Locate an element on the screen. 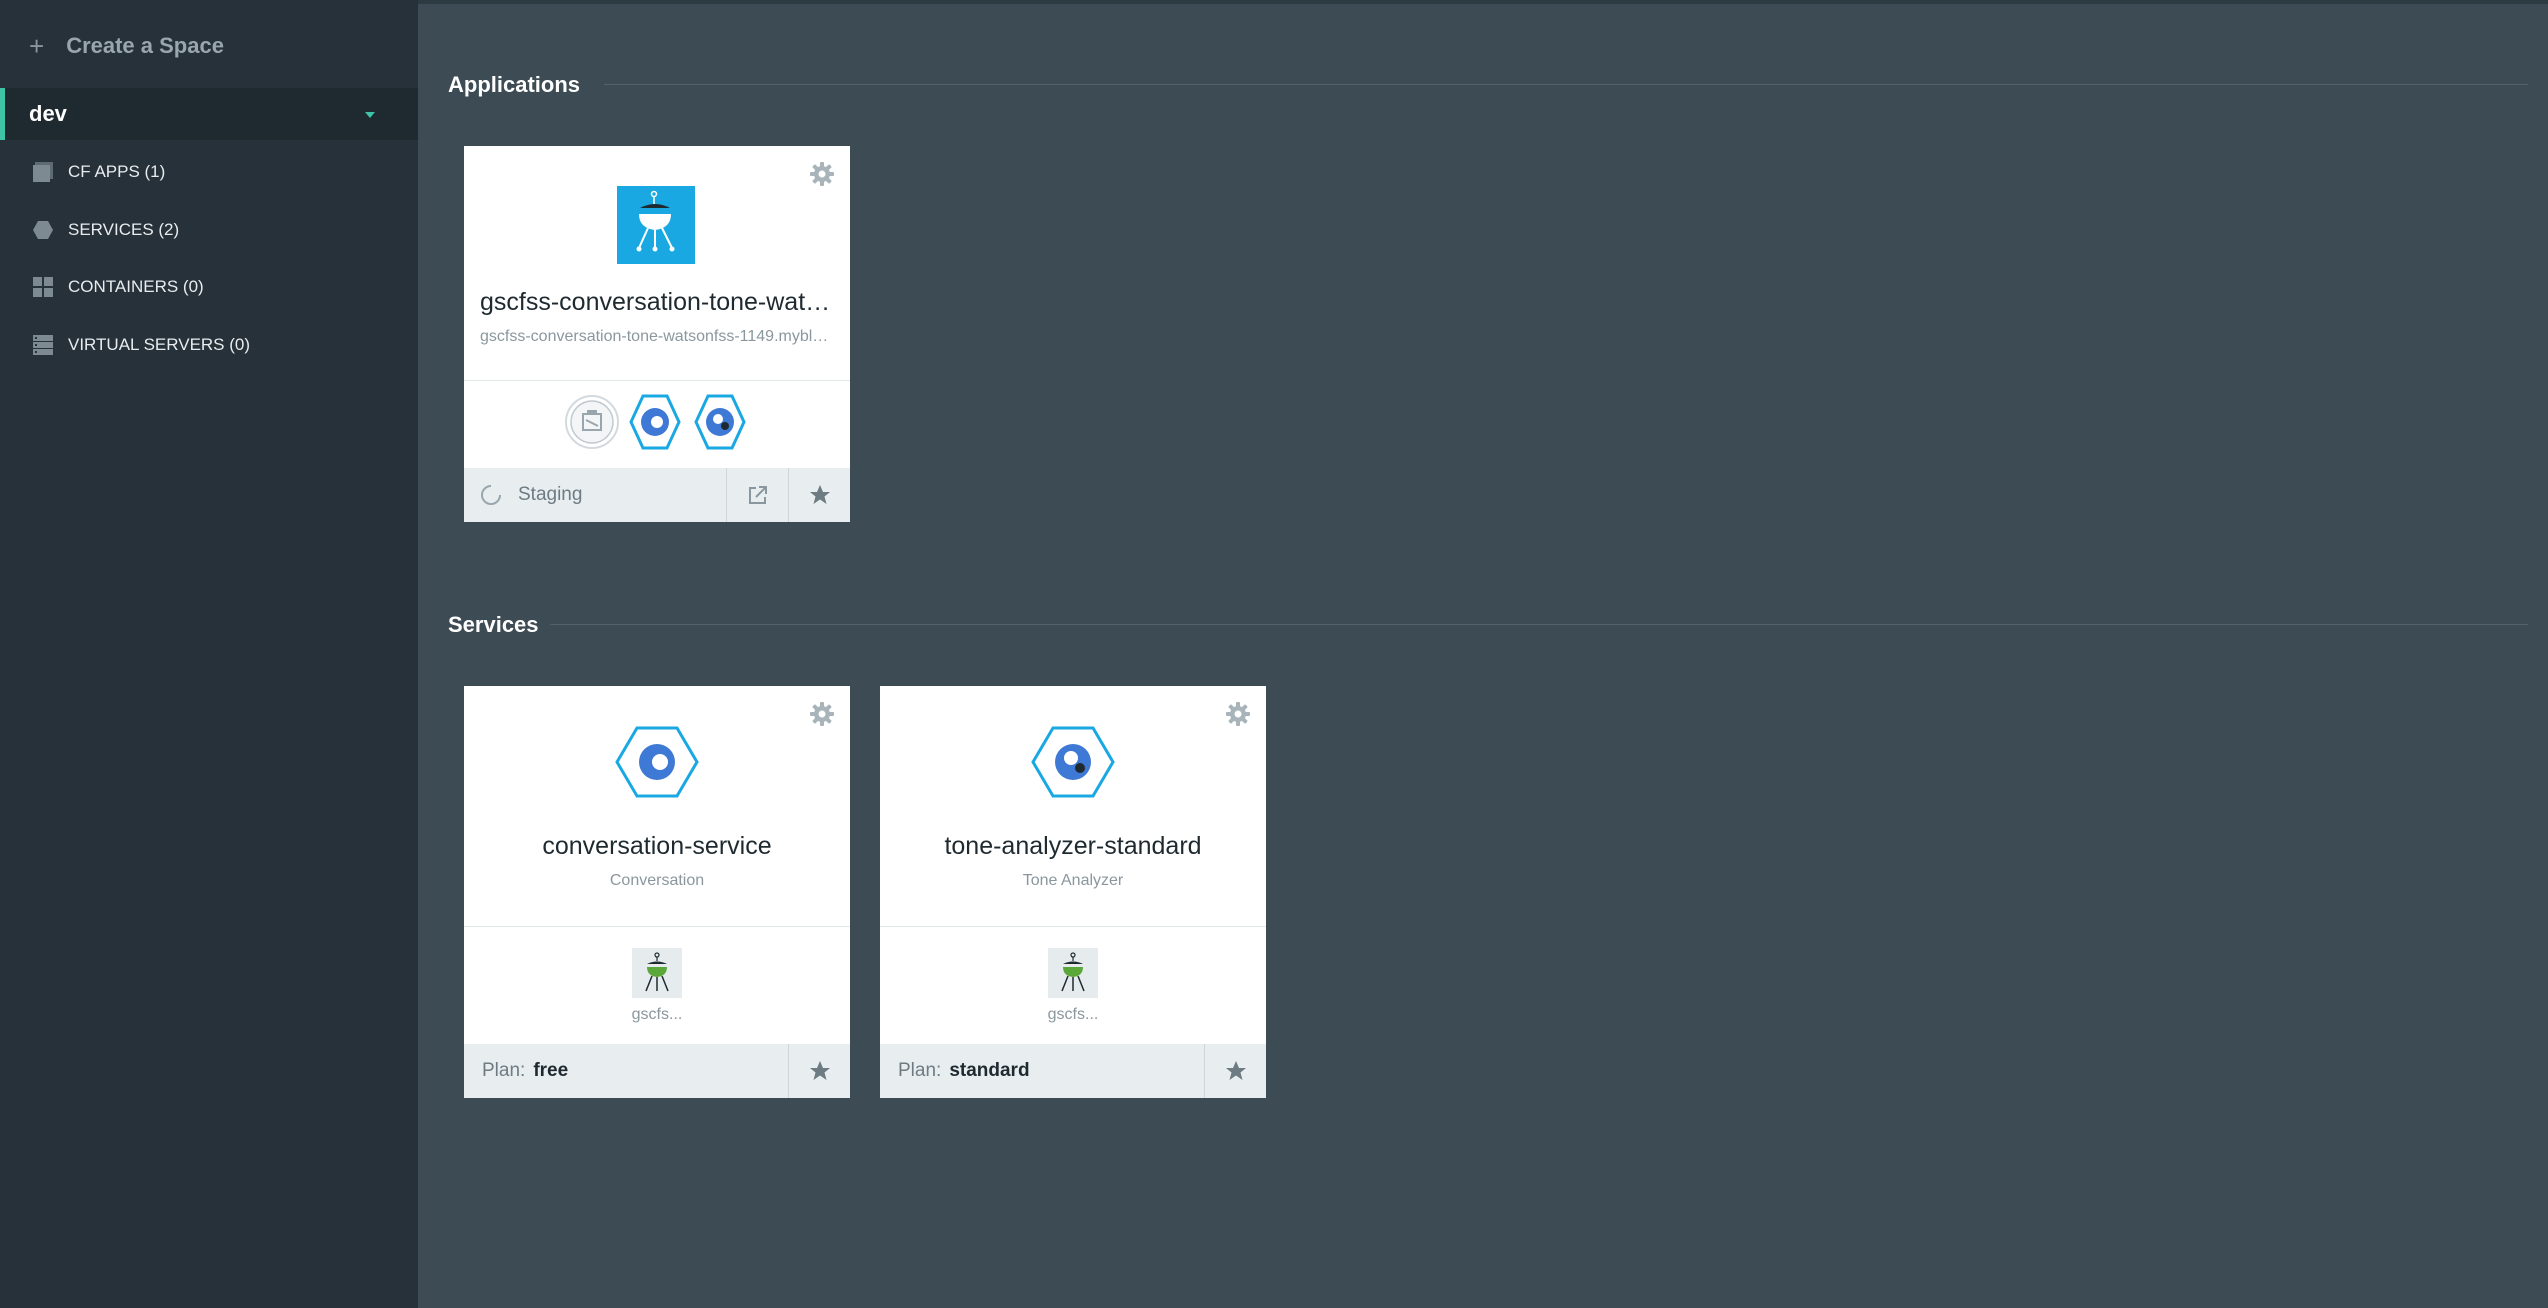 This screenshot has width=2548, height=1308. plan-area: Plan: free is located at coordinates (626, 1071).